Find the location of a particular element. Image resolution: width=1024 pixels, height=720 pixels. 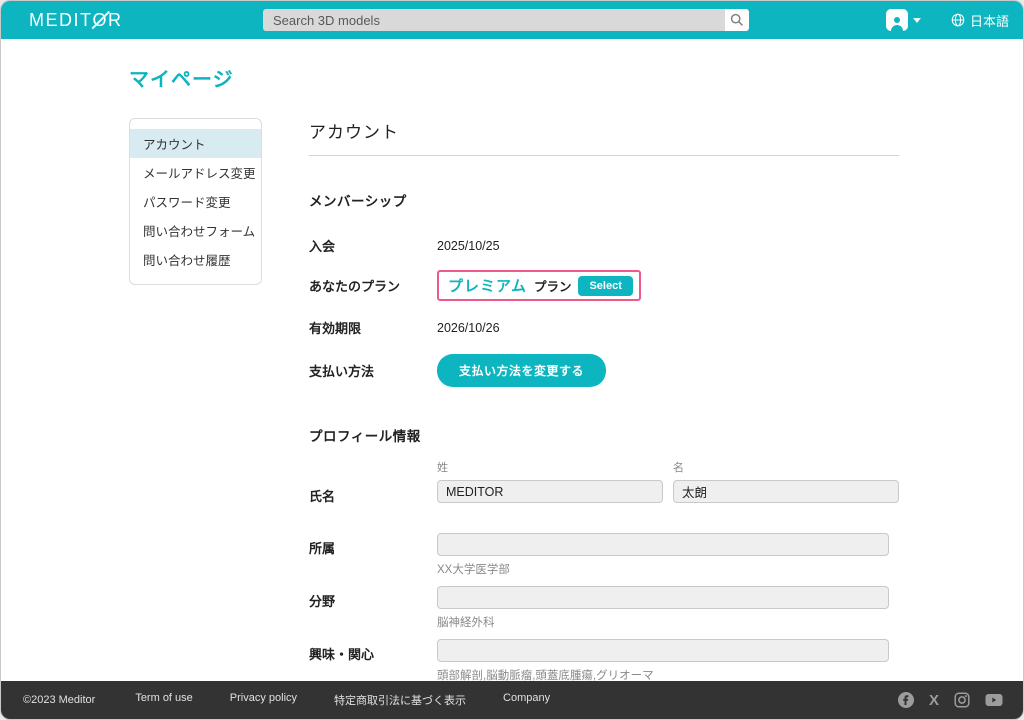

user-icon is located at coordinates (896, 24).